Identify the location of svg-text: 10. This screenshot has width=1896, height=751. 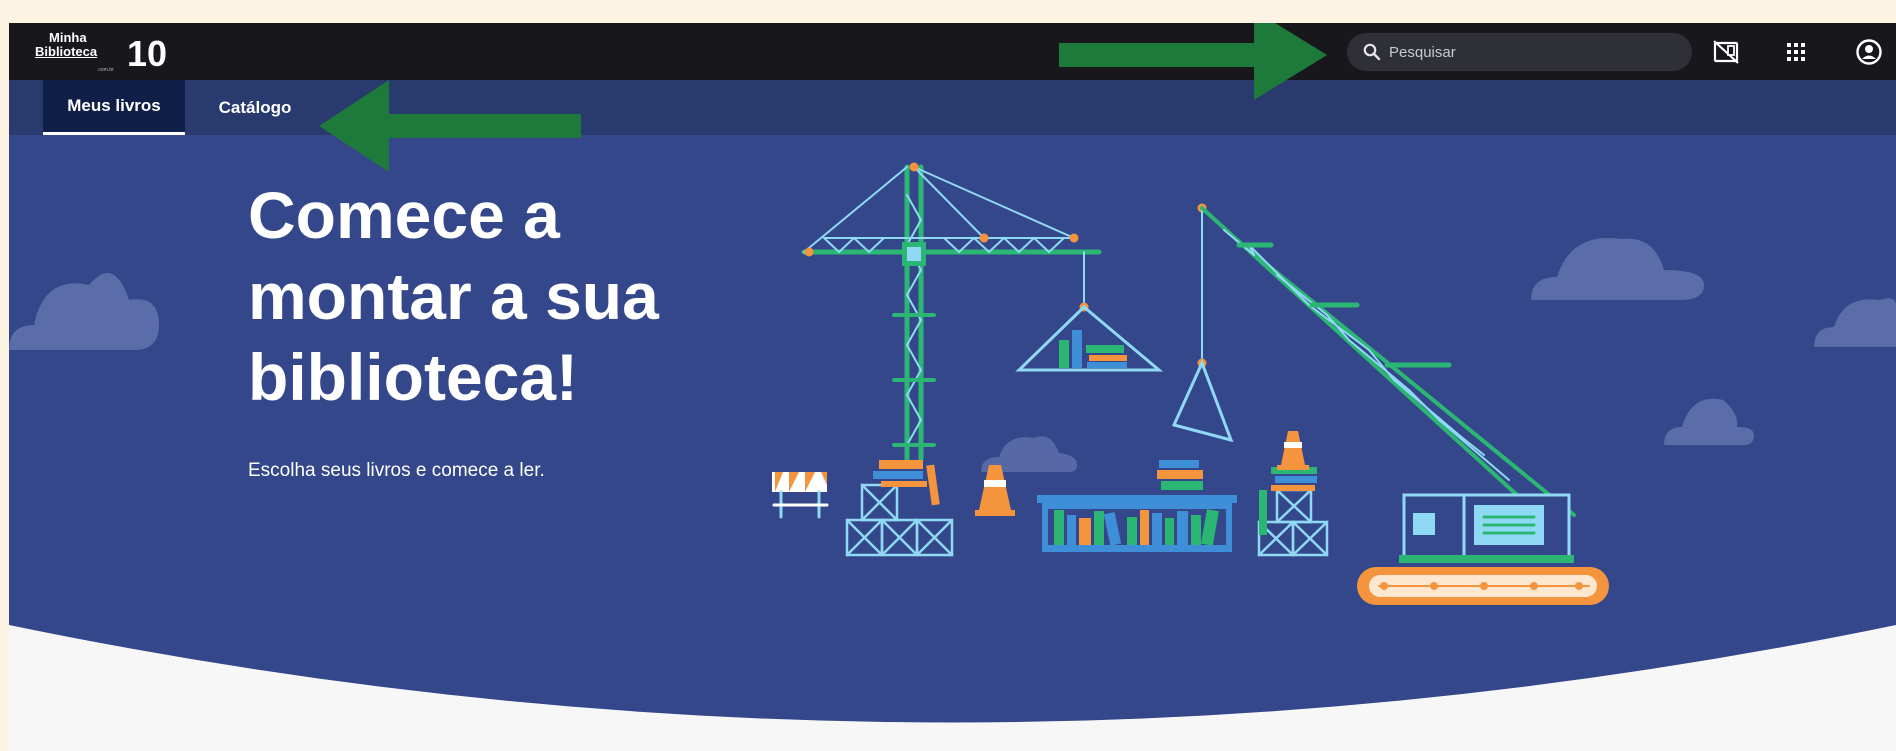
(147, 52).